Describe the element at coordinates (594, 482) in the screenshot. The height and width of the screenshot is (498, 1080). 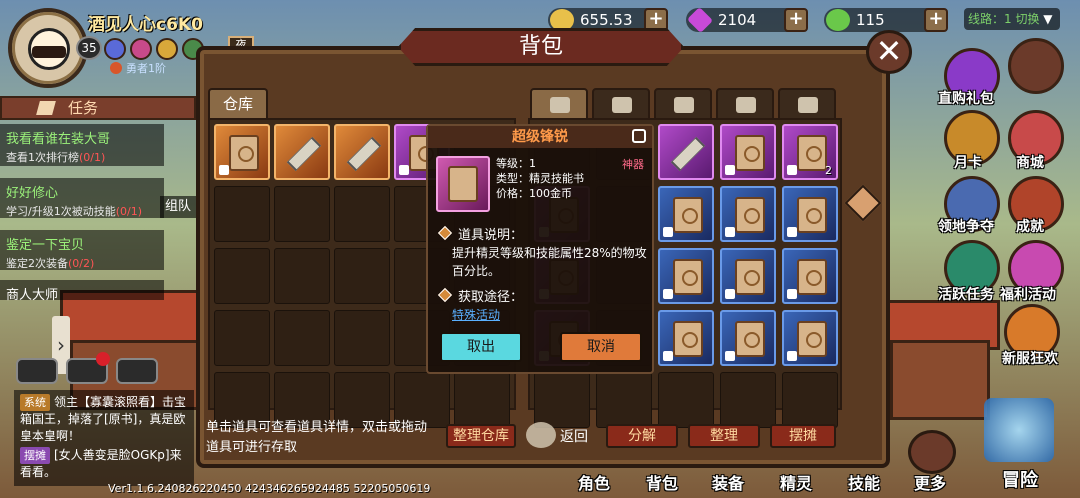
I see `nav-character: 角色` at that location.